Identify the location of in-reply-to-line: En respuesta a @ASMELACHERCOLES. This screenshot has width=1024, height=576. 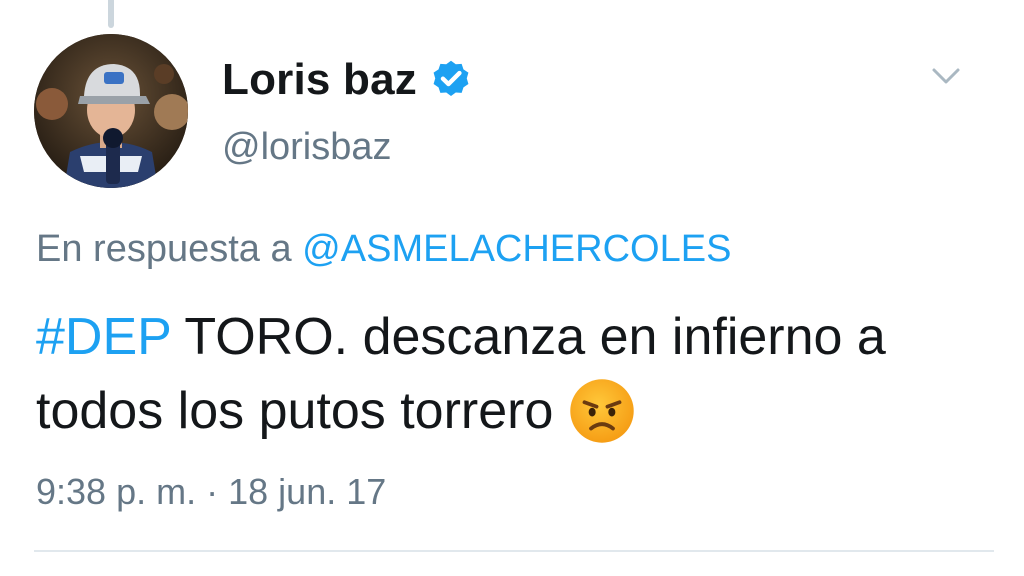
(383, 249).